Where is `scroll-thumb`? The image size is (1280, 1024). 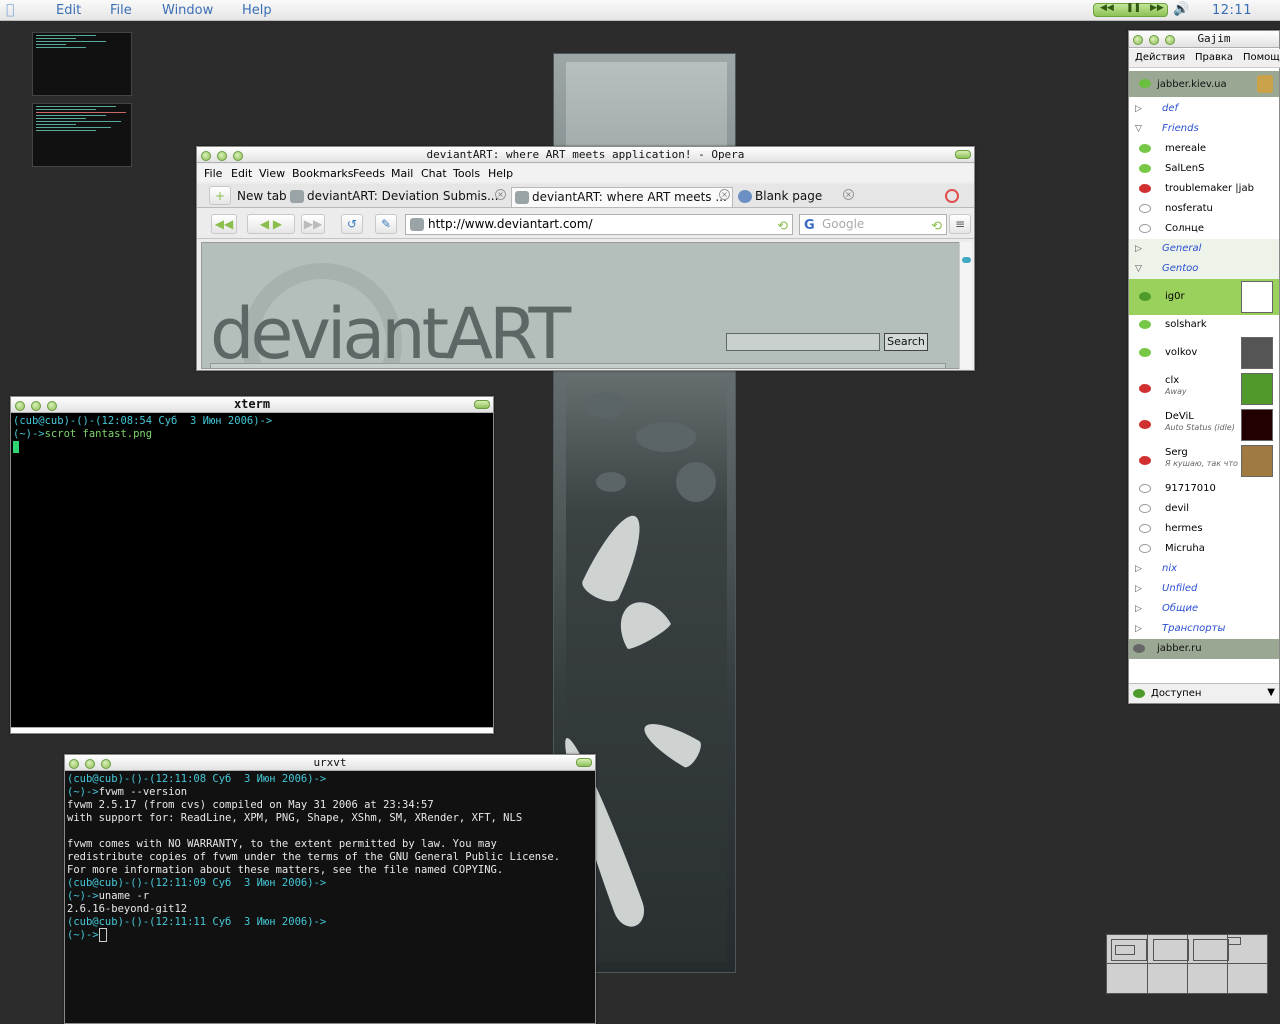 scroll-thumb is located at coordinates (966, 260).